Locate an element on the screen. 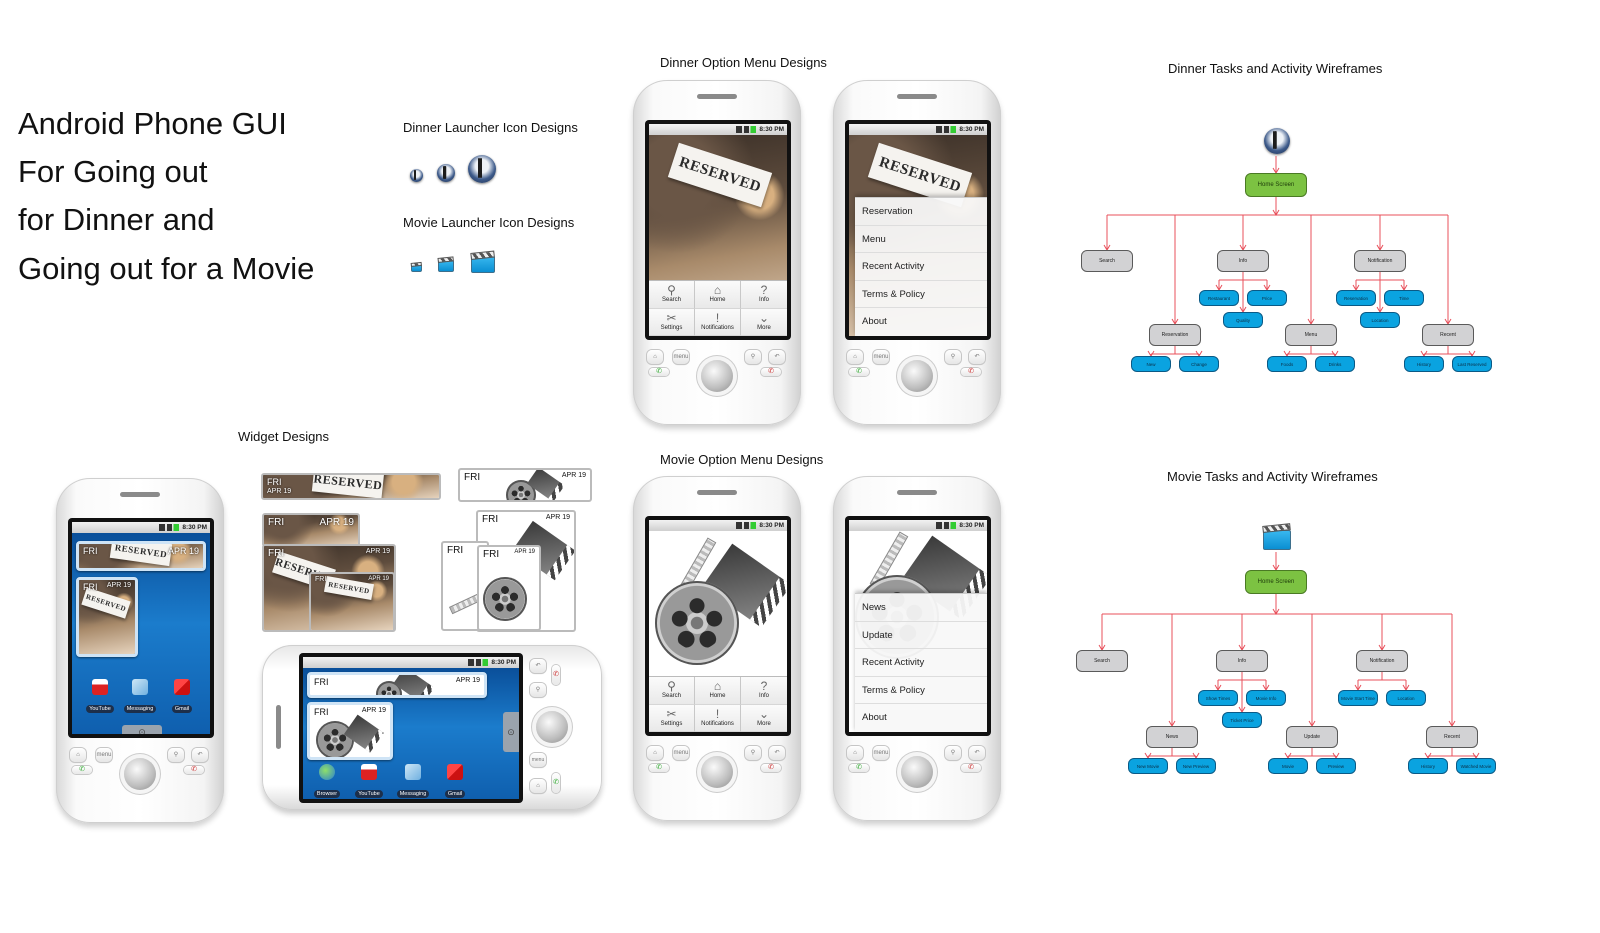  movie_tree-leaf-history: History is located at coordinates (1428, 766).